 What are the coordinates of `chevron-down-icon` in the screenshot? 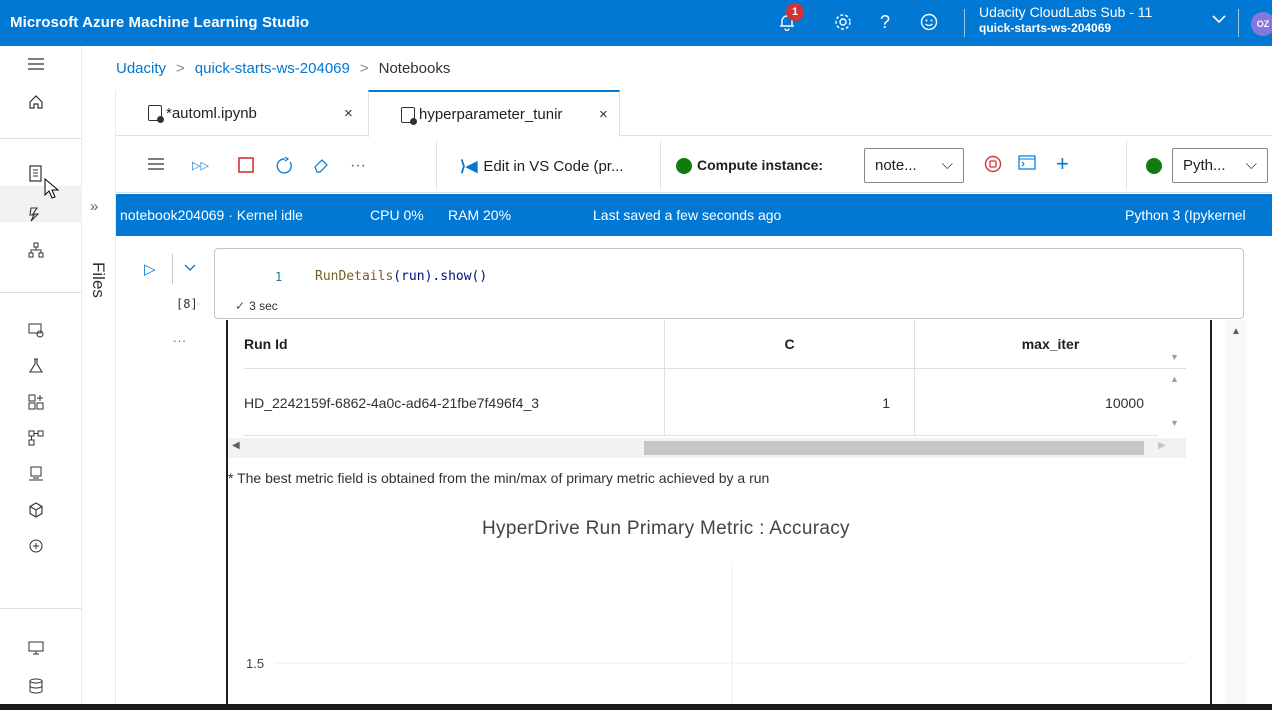 It's located at (1219, 20).